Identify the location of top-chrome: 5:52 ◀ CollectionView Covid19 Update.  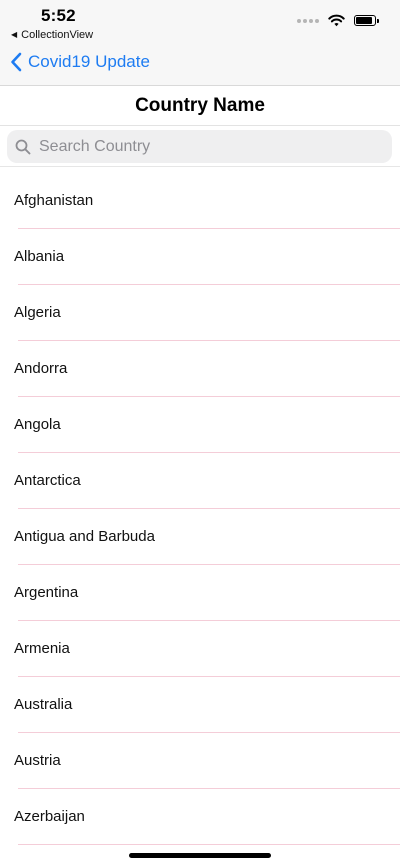
(200, 43).